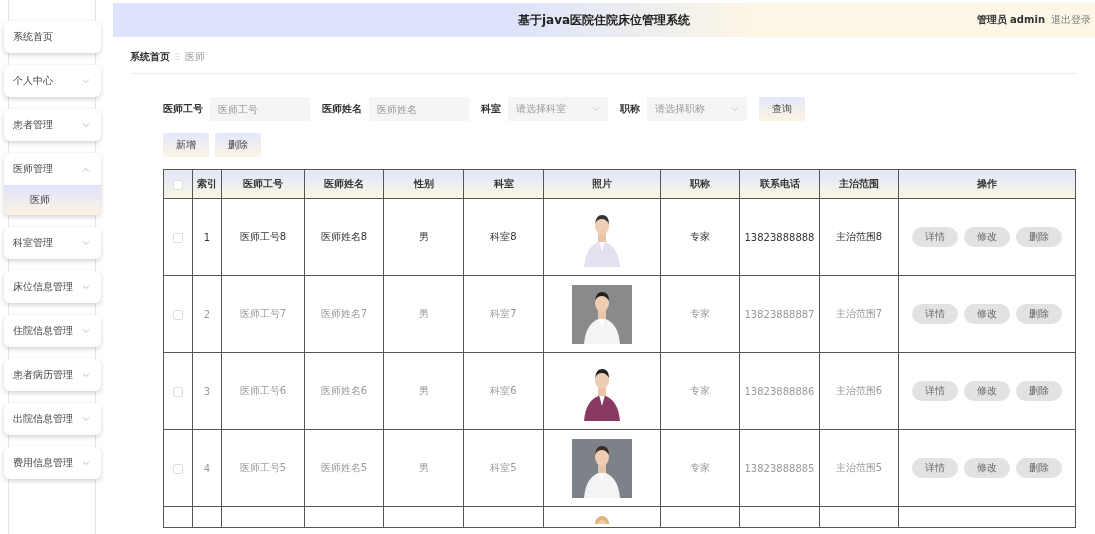 This screenshot has width=1095, height=534. I want to click on input-field: 医师姓名, so click(419, 109).